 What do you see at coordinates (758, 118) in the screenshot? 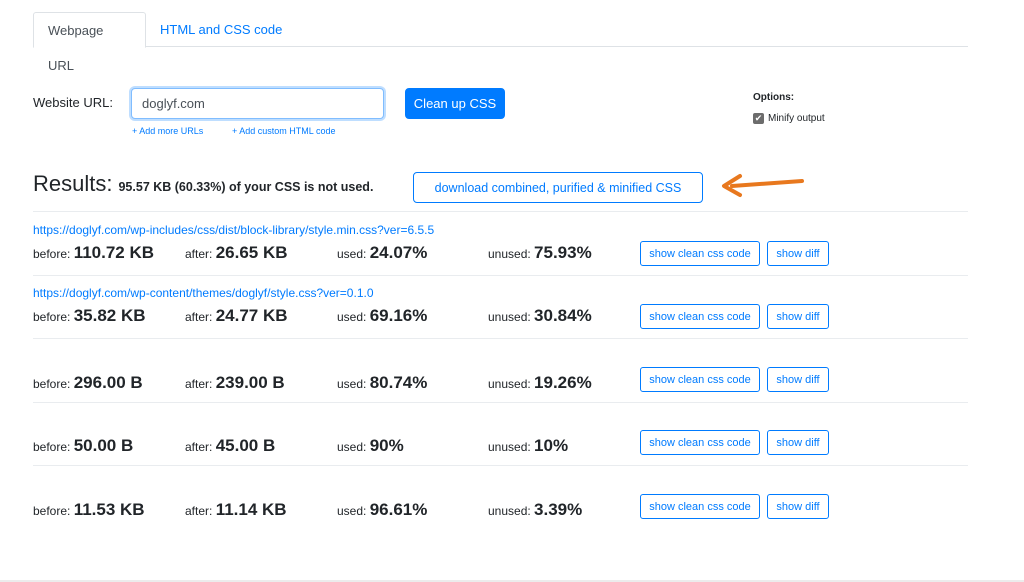
I see `minify-checkbox: ✔` at bounding box center [758, 118].